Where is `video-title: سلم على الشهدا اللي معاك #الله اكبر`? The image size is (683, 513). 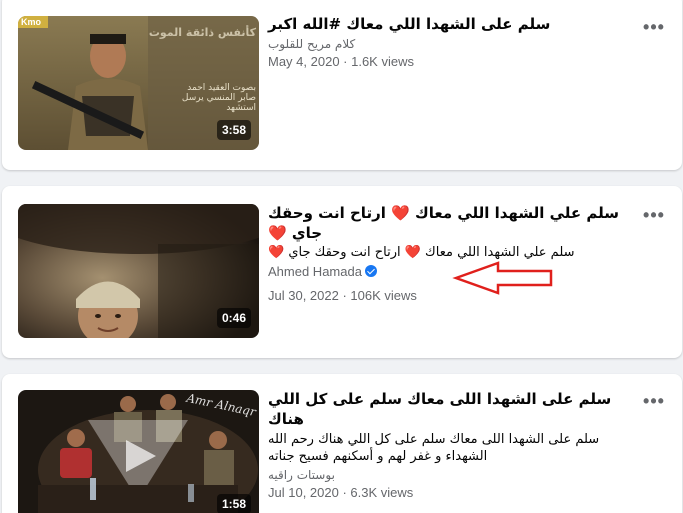
video-title: سلم على الشهدا اللي معاك #الله اكبر is located at coordinates (455, 24).